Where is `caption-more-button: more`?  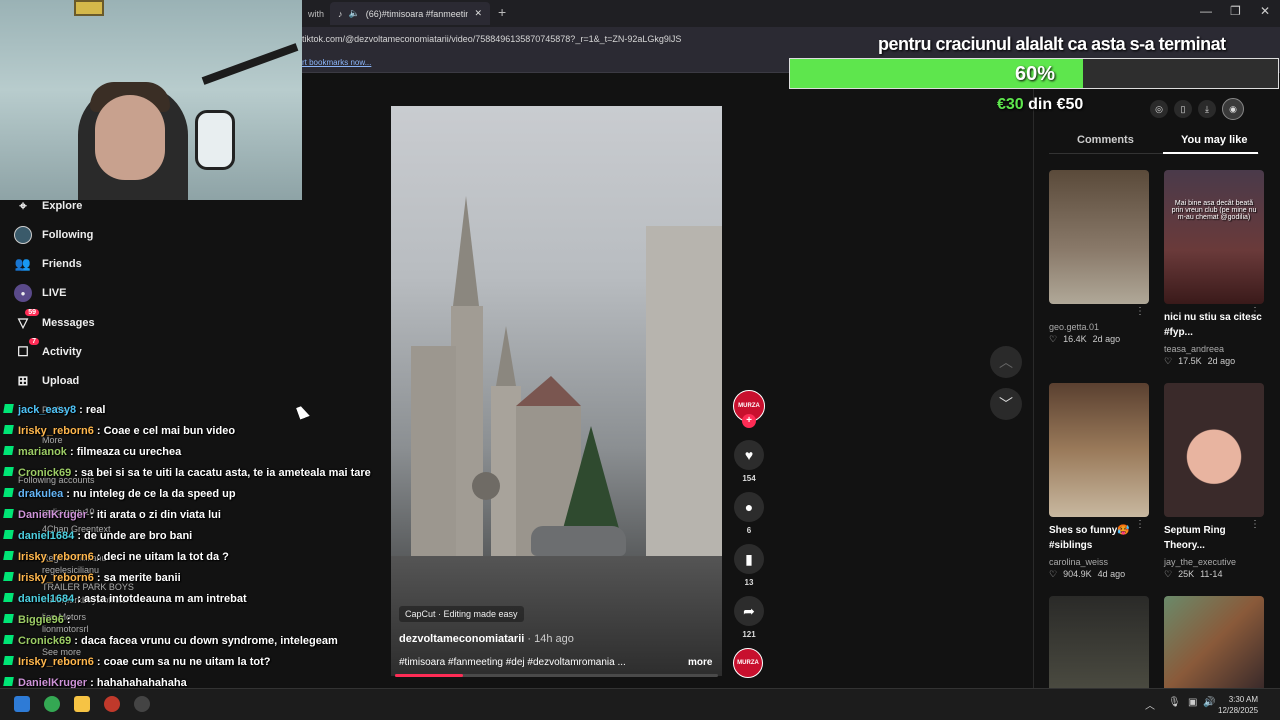
caption-more-button: more is located at coordinates (700, 662).